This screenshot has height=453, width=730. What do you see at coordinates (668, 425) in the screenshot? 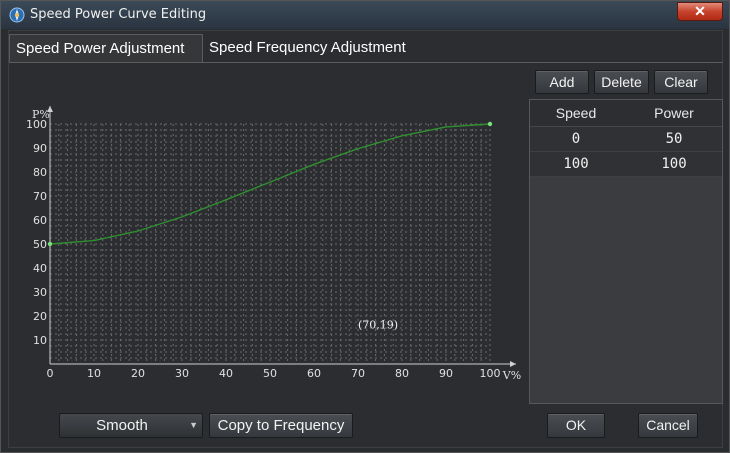
I see `cancel-button: Cancel` at bounding box center [668, 425].